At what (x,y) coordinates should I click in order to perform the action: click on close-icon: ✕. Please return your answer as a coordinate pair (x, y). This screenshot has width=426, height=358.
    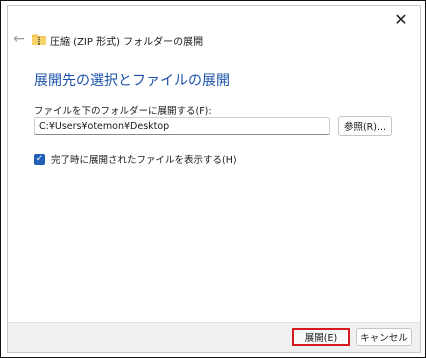
    Looking at the image, I should click on (401, 19).